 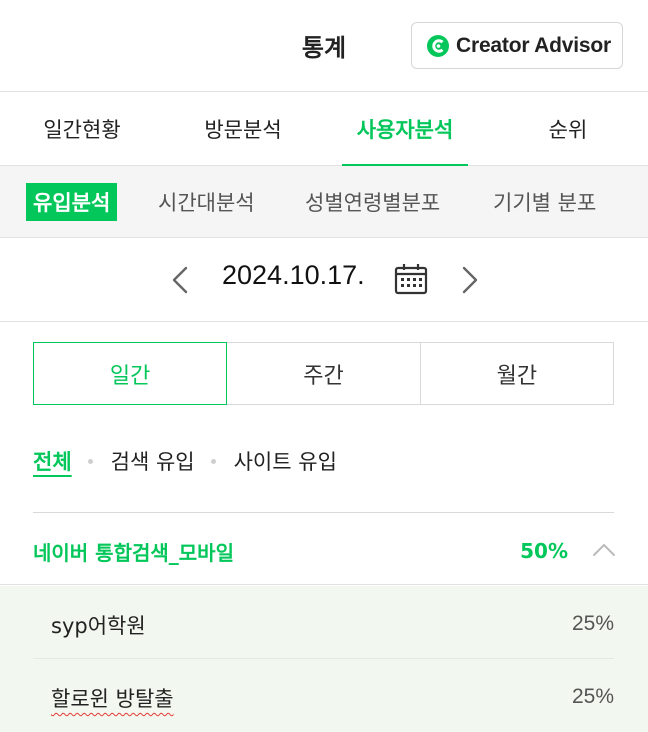 I want to click on creator-advisor-button: Creator Advisor, so click(x=517, y=45).